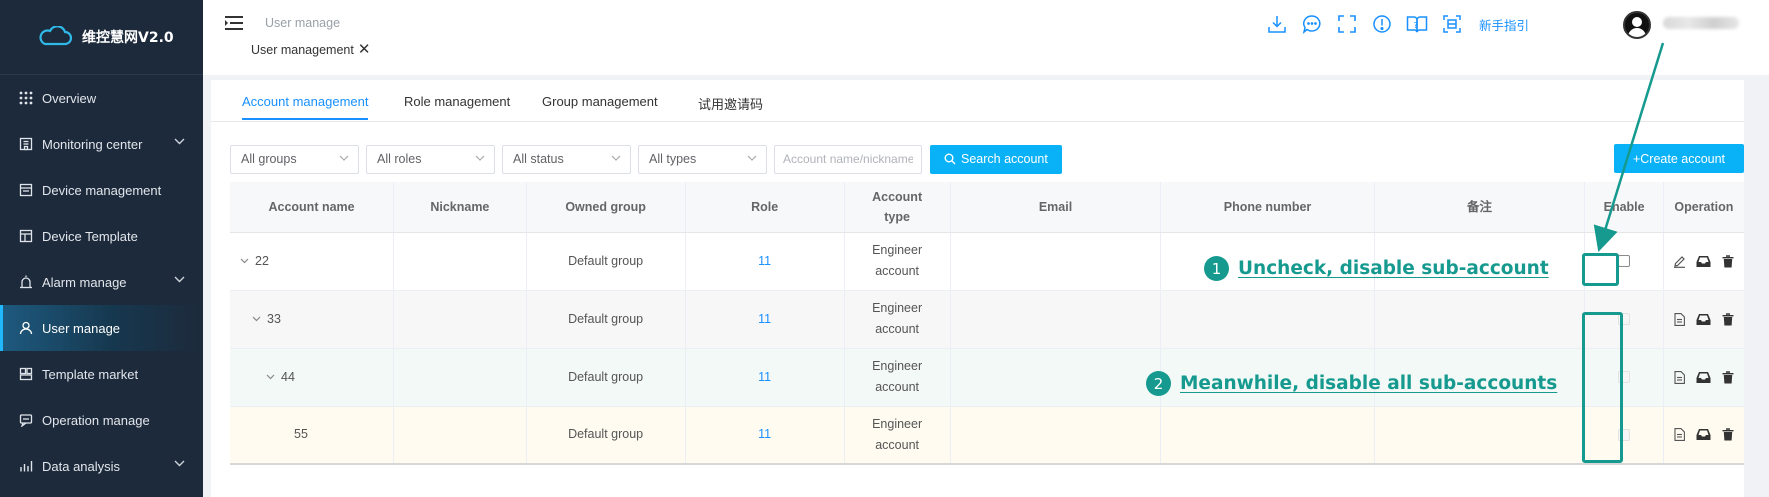 The height and width of the screenshot is (497, 1769). Describe the element at coordinates (301, 434) in the screenshot. I see `account-name: 55` at that location.